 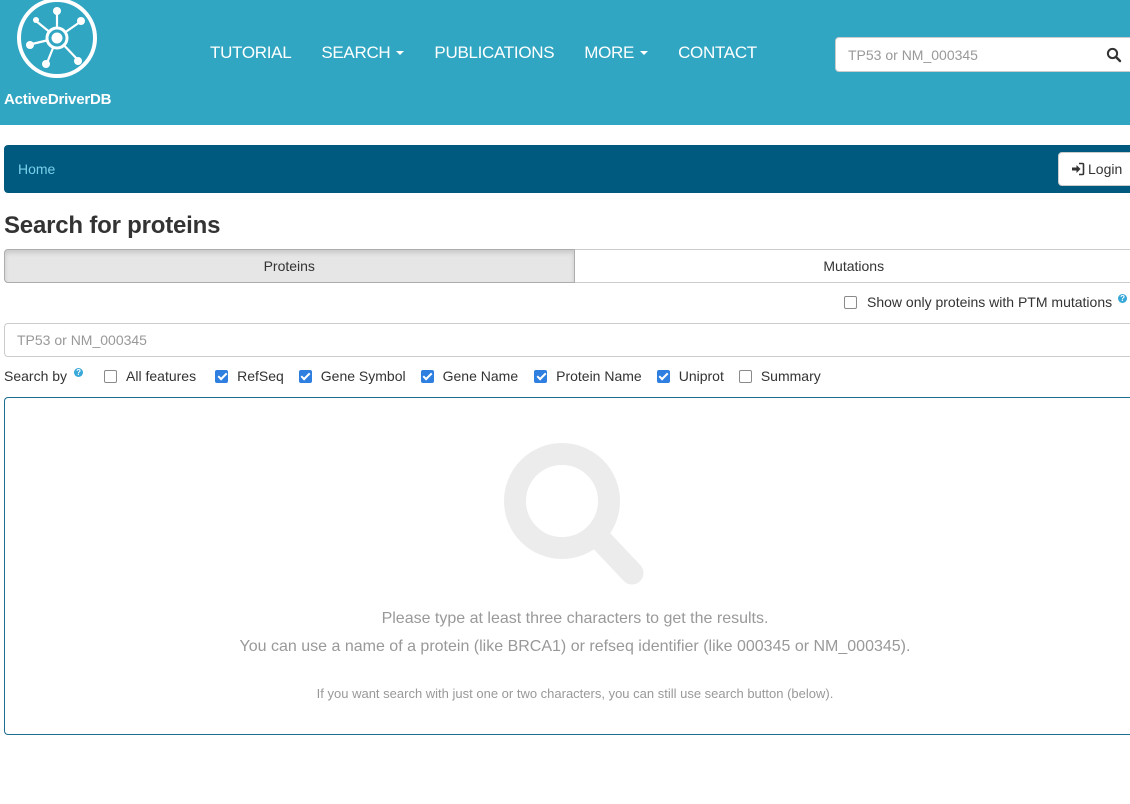 I want to click on search-by-label: Search by, so click(x=36, y=376).